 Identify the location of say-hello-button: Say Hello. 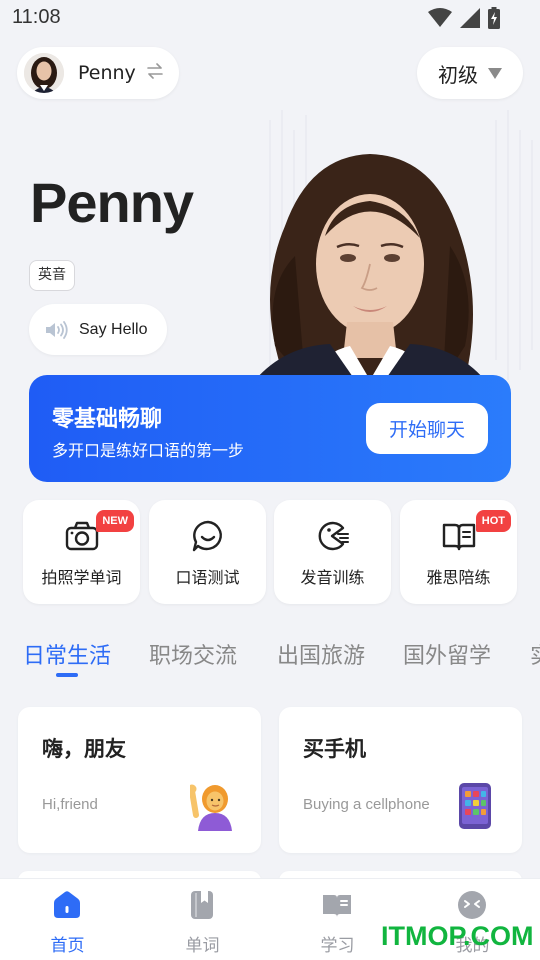
(98, 329).